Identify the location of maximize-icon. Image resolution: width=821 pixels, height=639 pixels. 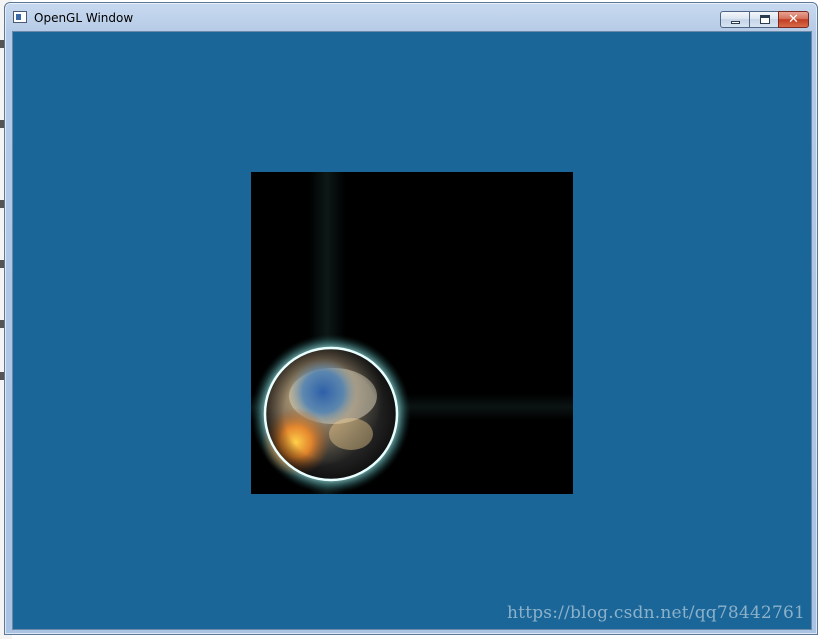
(765, 19).